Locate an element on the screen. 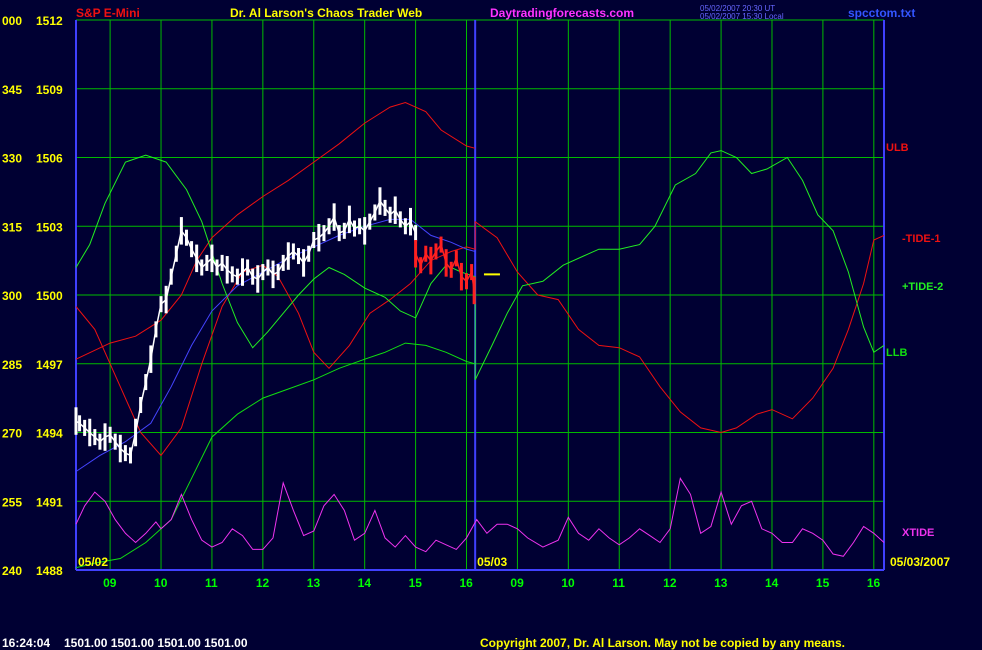  y-tick-label-price: 1494 is located at coordinates (49, 434).